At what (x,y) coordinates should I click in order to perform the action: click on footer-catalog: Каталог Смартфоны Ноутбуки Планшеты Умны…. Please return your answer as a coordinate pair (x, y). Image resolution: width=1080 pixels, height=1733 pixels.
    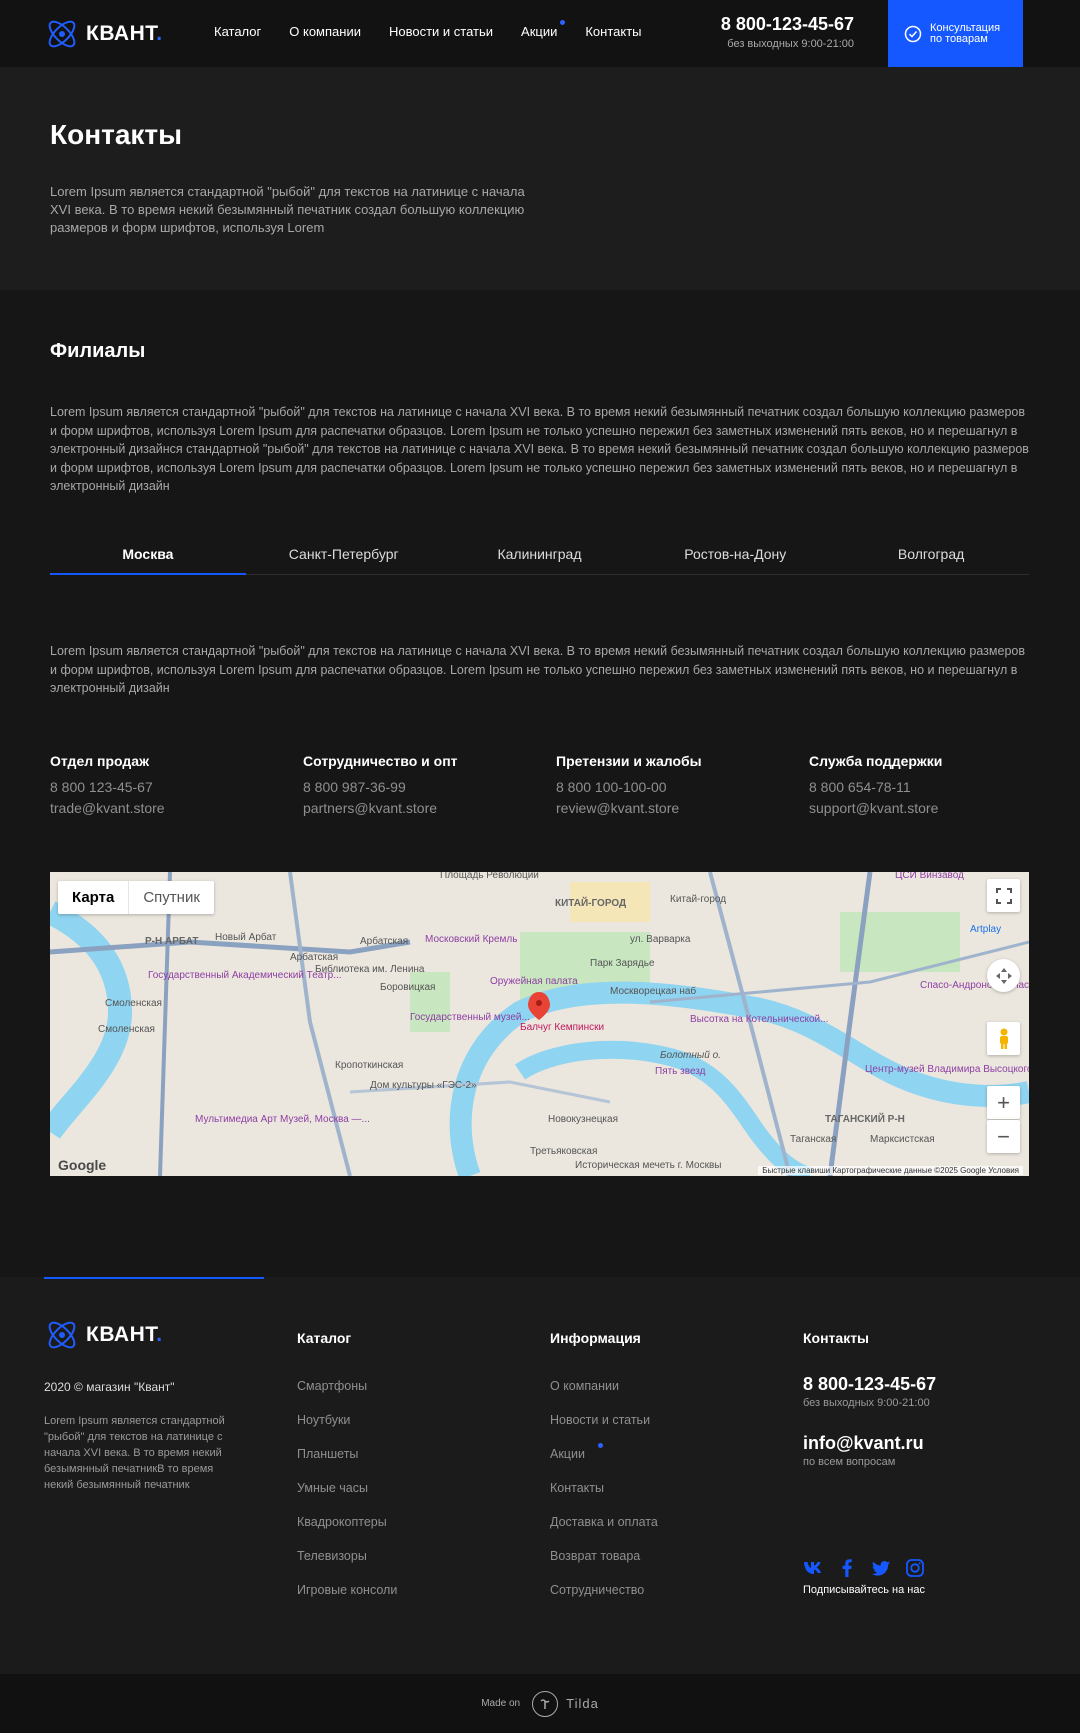
    Looking at the image, I should click on (347, 1463).